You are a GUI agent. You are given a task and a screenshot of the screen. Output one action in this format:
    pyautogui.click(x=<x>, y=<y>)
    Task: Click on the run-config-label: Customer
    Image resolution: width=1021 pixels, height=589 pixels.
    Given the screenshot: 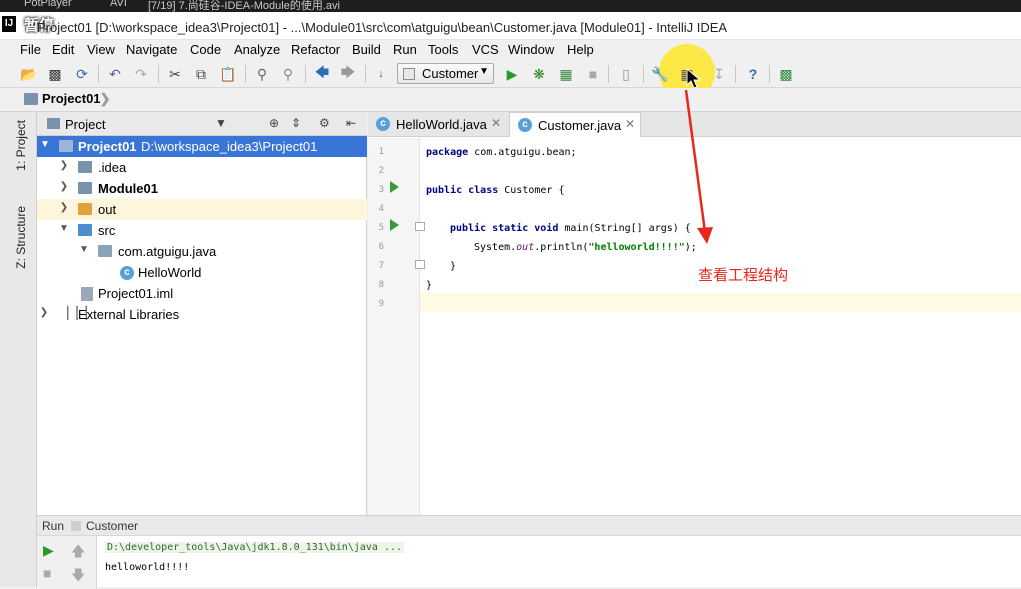 What is the action you would take?
    pyautogui.click(x=450, y=73)
    